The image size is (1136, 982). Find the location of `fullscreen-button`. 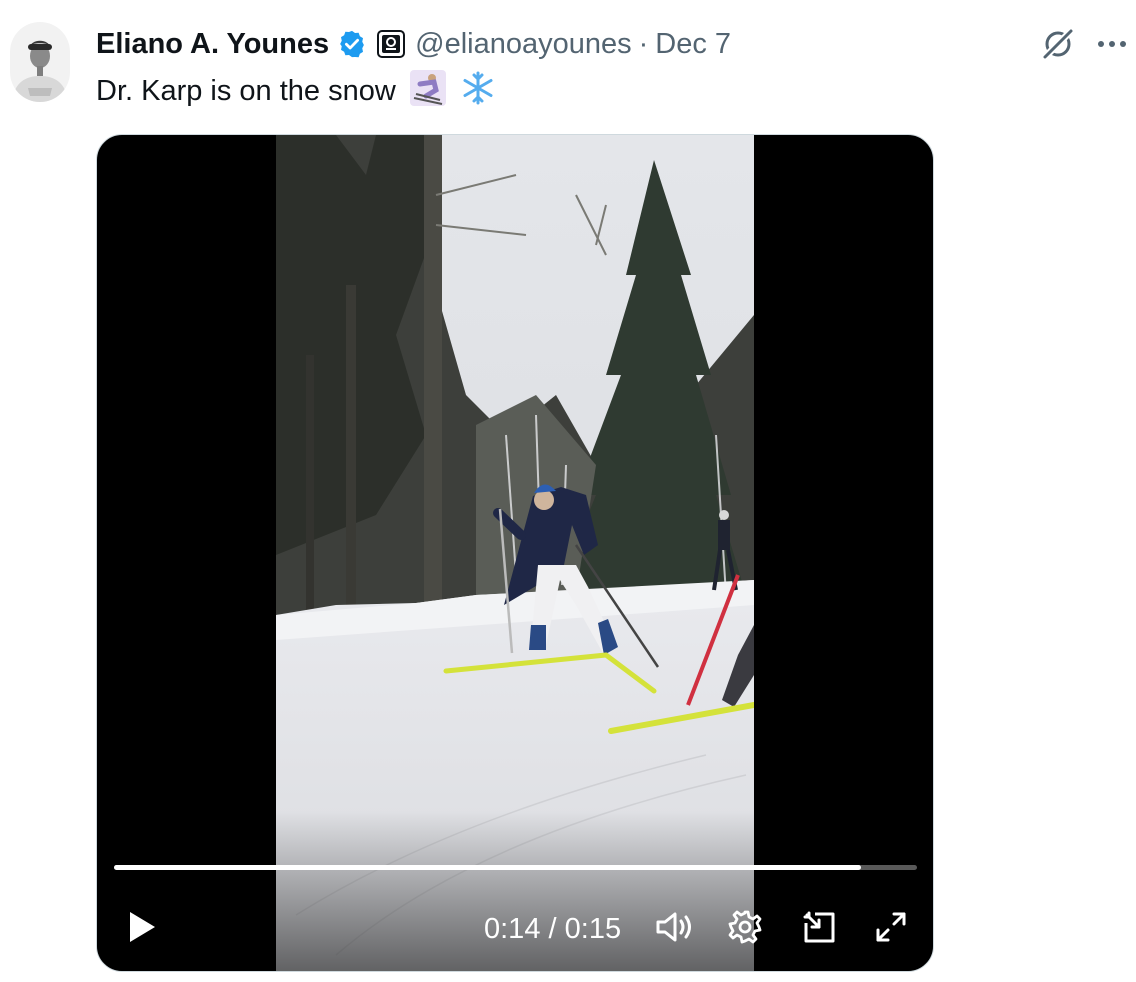

fullscreen-button is located at coordinates (891, 929).